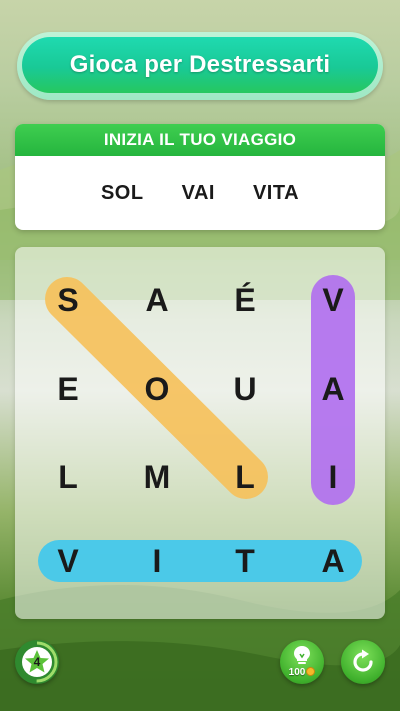 Image resolution: width=400 pixels, height=711 pixels. What do you see at coordinates (157, 389) in the screenshot?
I see `grid-cell: O` at bounding box center [157, 389].